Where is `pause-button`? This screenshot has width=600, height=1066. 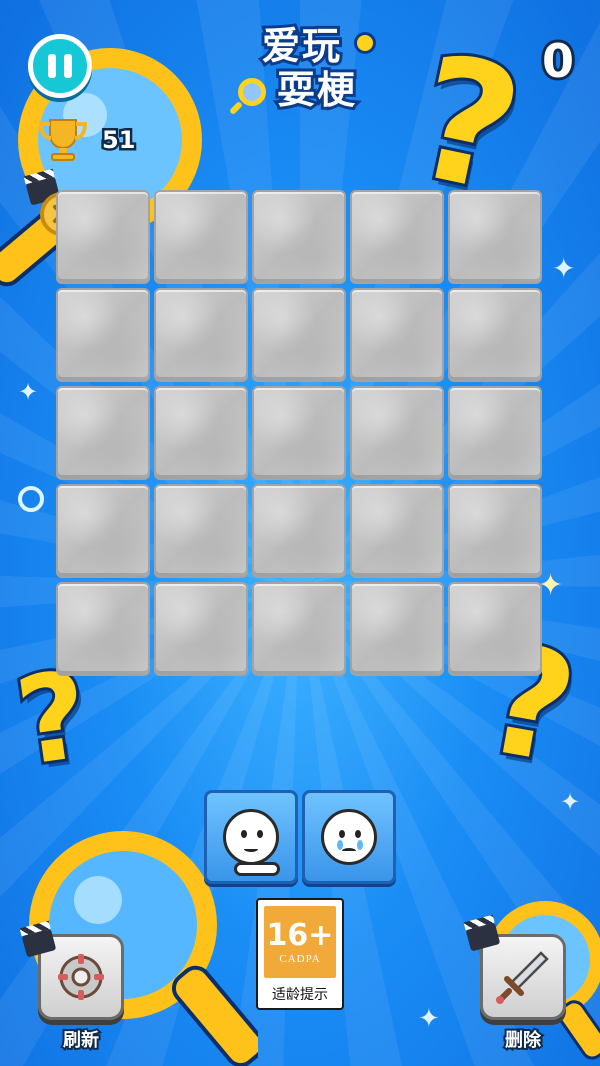 pause-button is located at coordinates (60, 66).